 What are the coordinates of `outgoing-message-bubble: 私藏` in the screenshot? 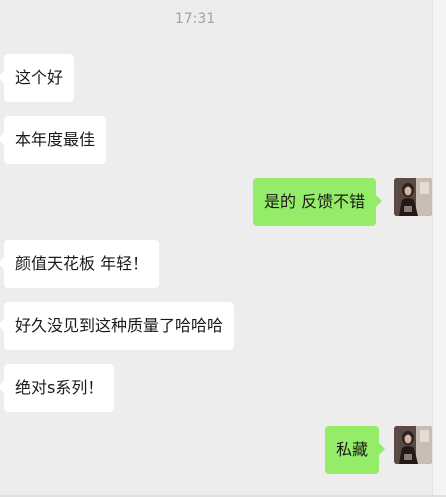 It's located at (355, 450).